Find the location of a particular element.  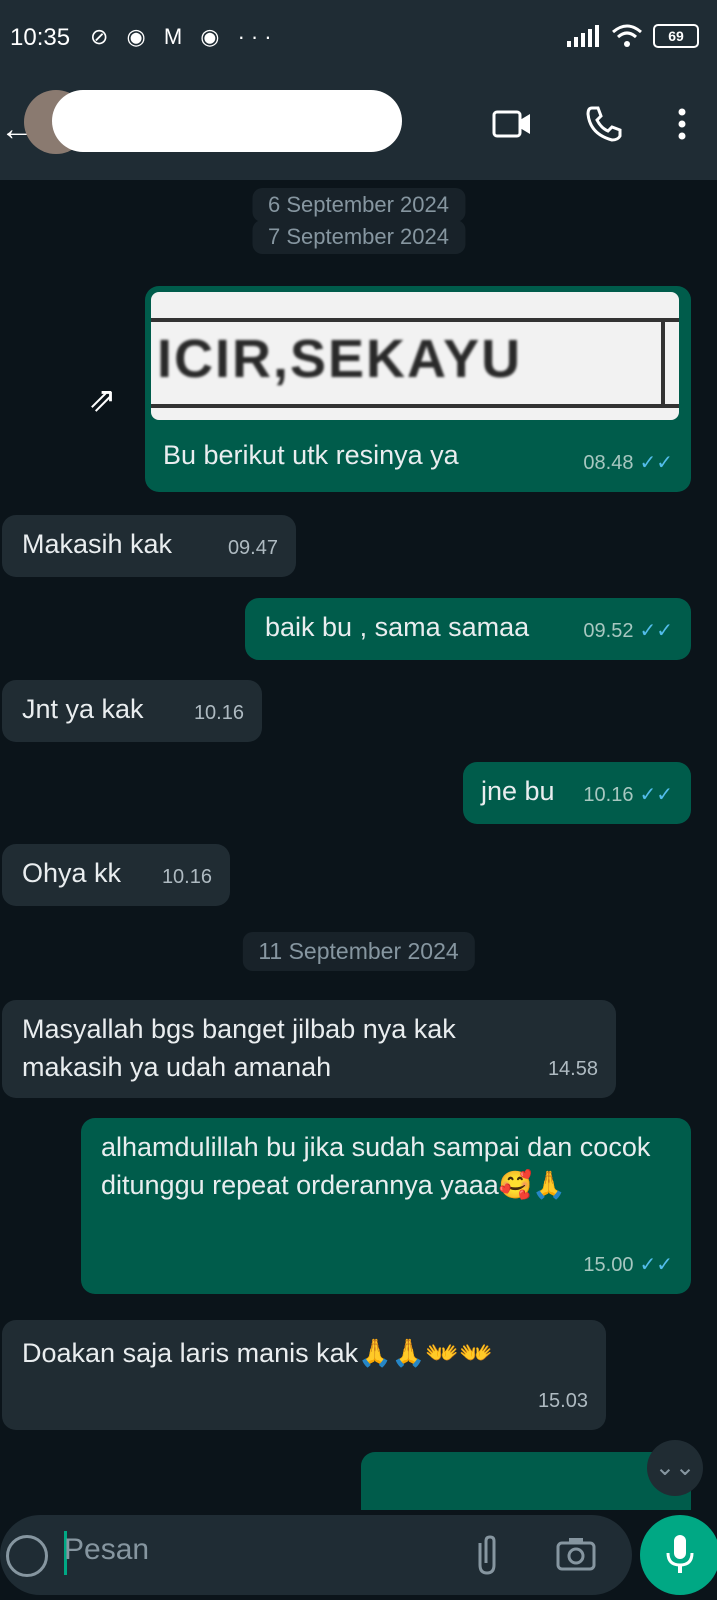

camera-icon is located at coordinates (576, 1554).